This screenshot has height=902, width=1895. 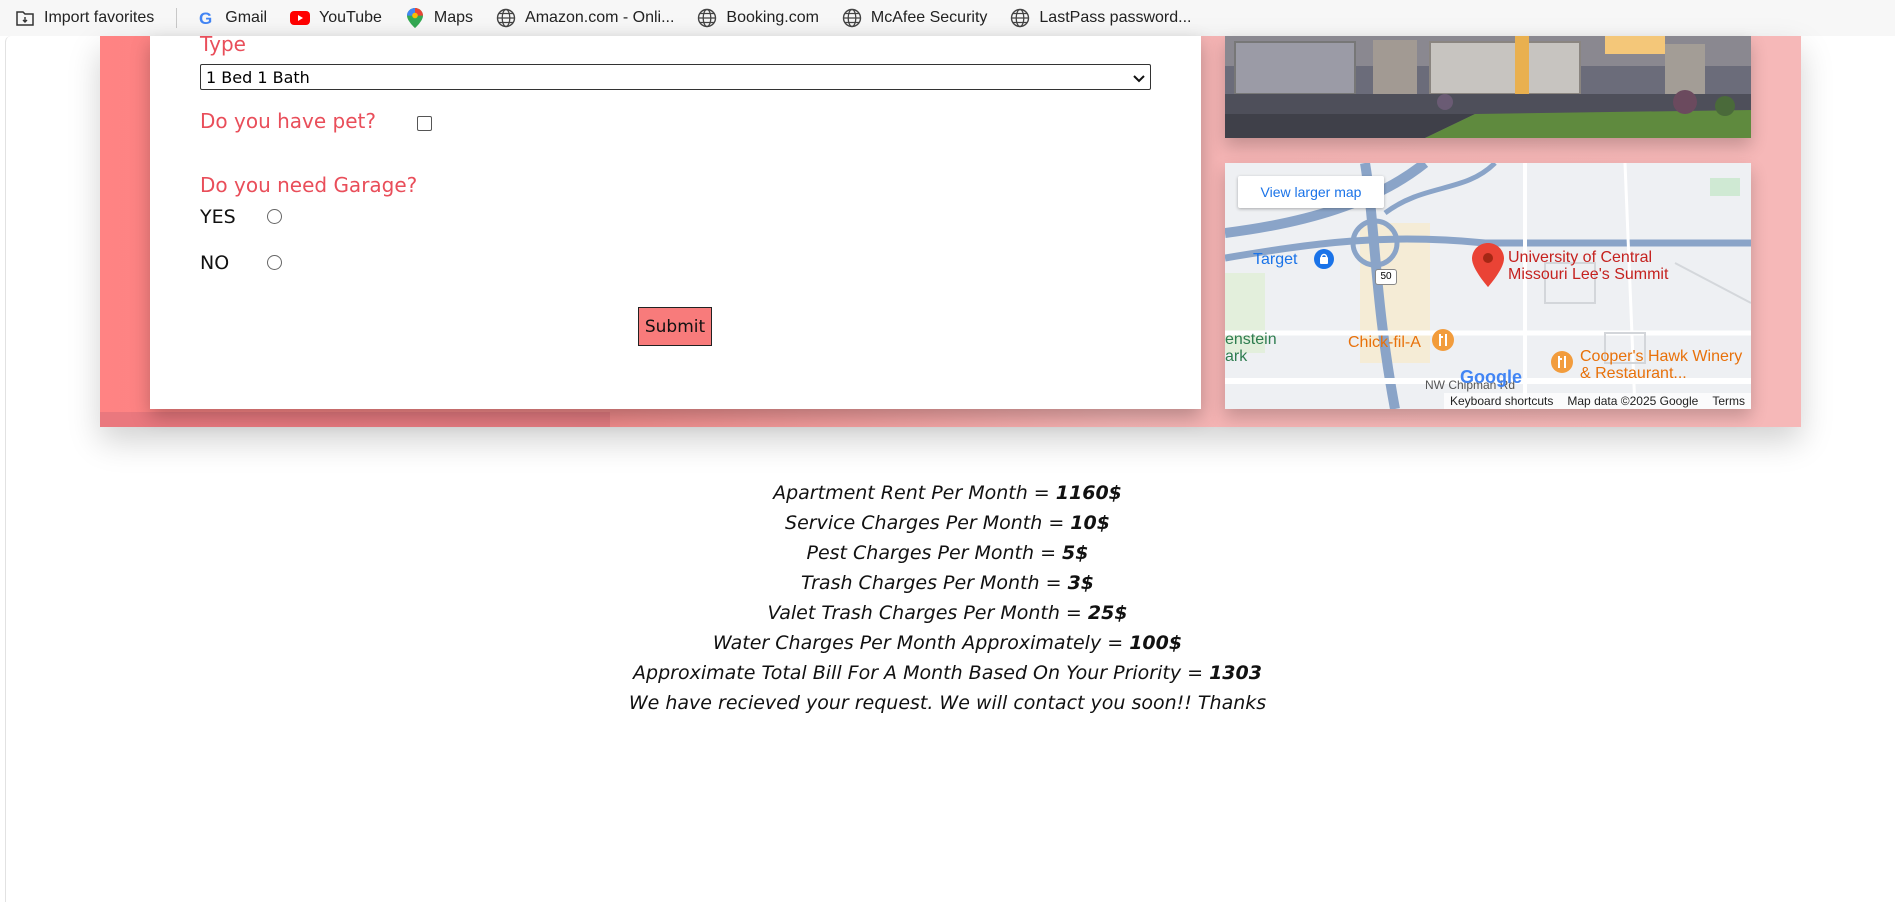 What do you see at coordinates (1088, 493) in the screenshot?
I see `rent-value: 1160$` at bounding box center [1088, 493].